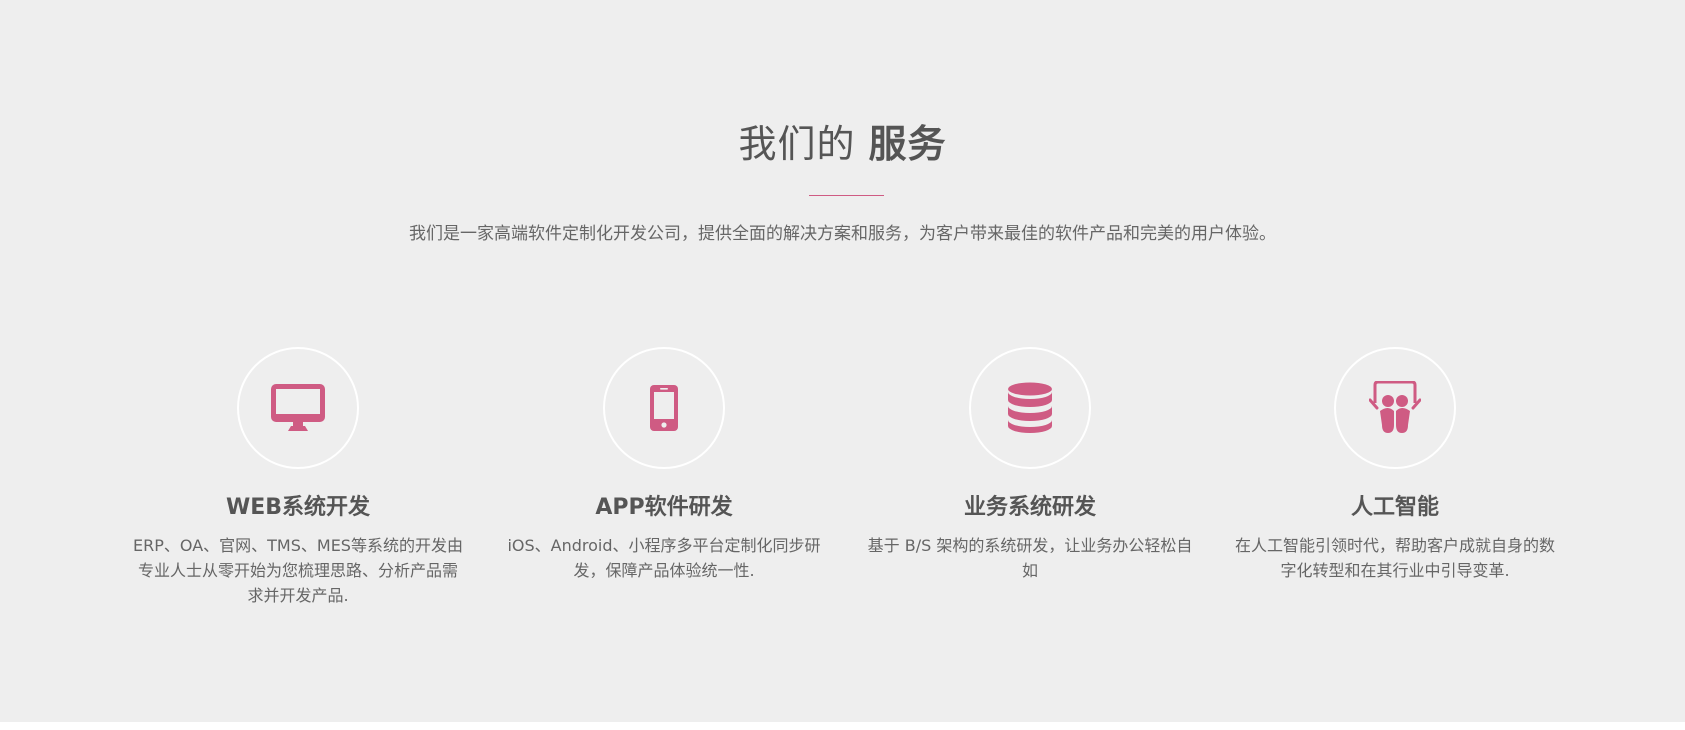 The image size is (1685, 730). Describe the element at coordinates (298, 507) in the screenshot. I see `service-title: WEB系统开发` at that location.